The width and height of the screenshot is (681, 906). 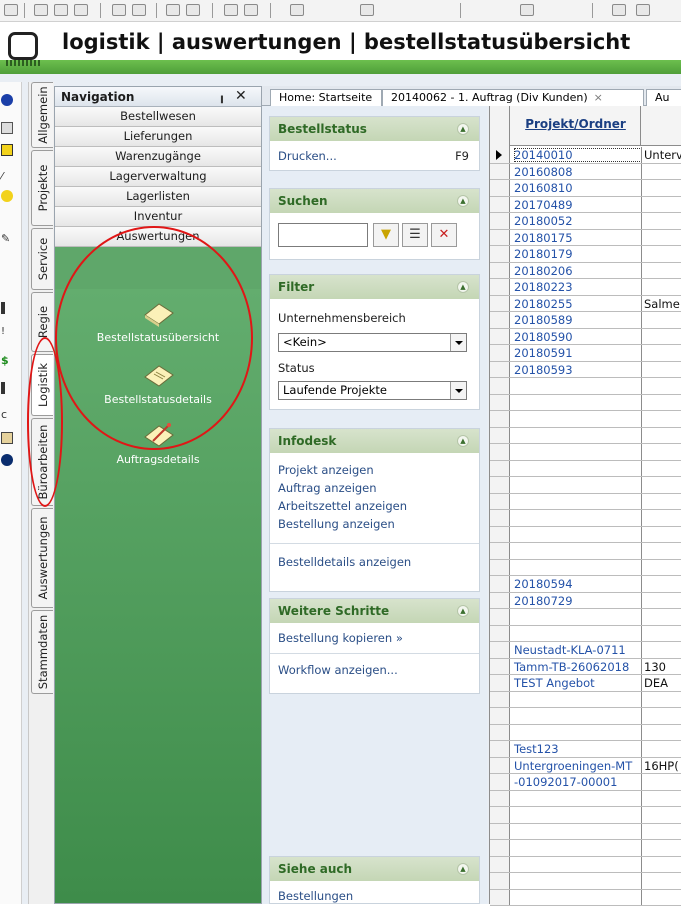 What do you see at coordinates (336, 524) in the screenshot?
I see `link-bestellung-anzeigen: Bestellung anzeigen` at bounding box center [336, 524].